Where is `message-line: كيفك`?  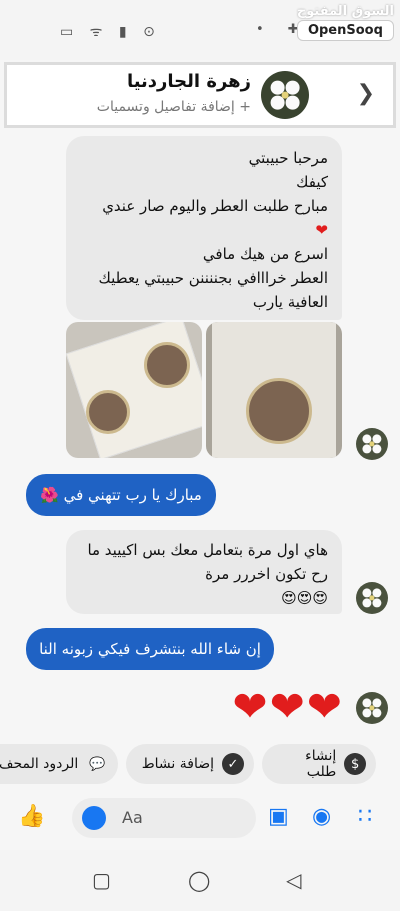 message-line: كيفك is located at coordinates (312, 182).